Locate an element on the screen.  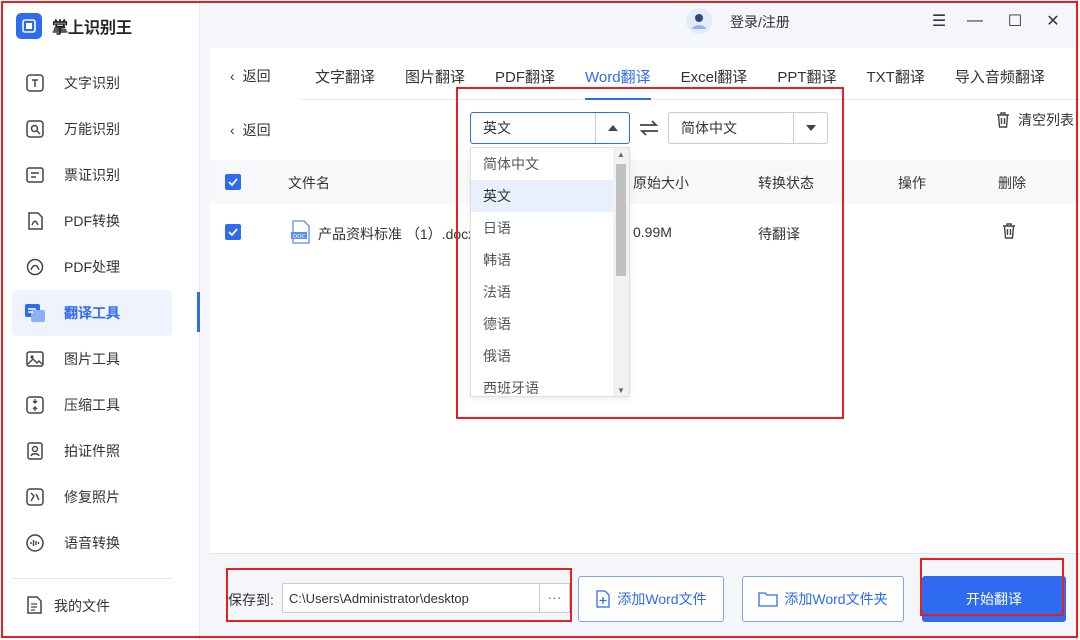
dropdown-option: 韩语 is located at coordinates (543, 260).